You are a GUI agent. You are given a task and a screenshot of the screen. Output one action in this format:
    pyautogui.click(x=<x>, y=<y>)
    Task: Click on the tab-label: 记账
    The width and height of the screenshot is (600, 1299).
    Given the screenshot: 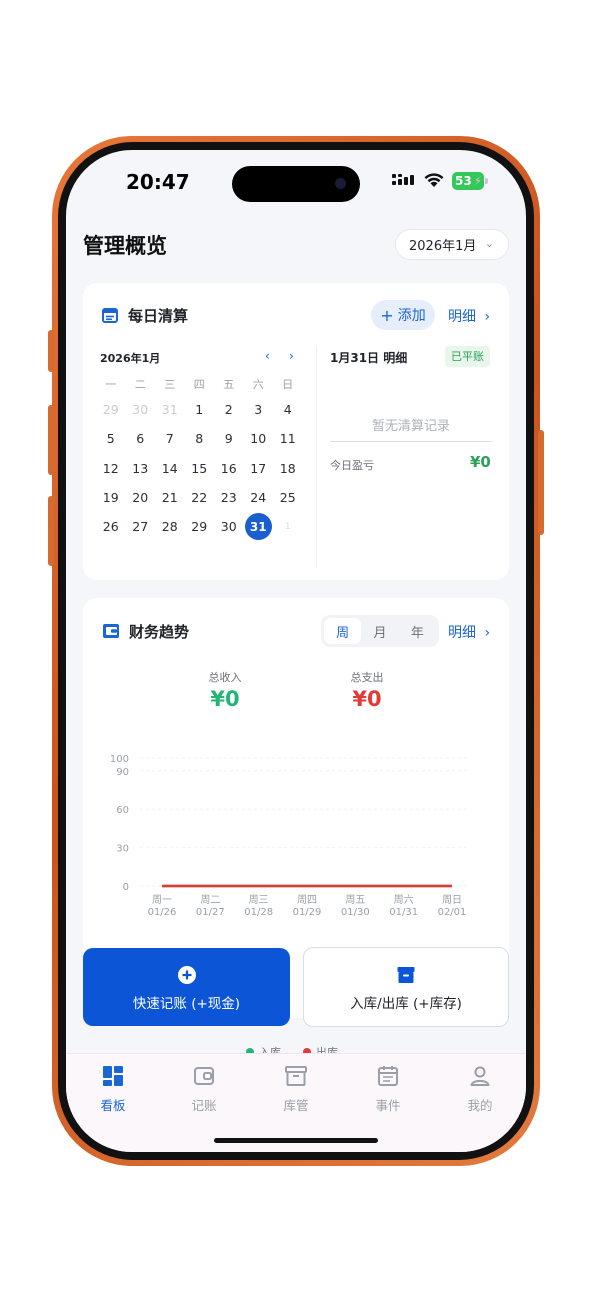 What is the action you would take?
    pyautogui.click(x=204, y=1105)
    